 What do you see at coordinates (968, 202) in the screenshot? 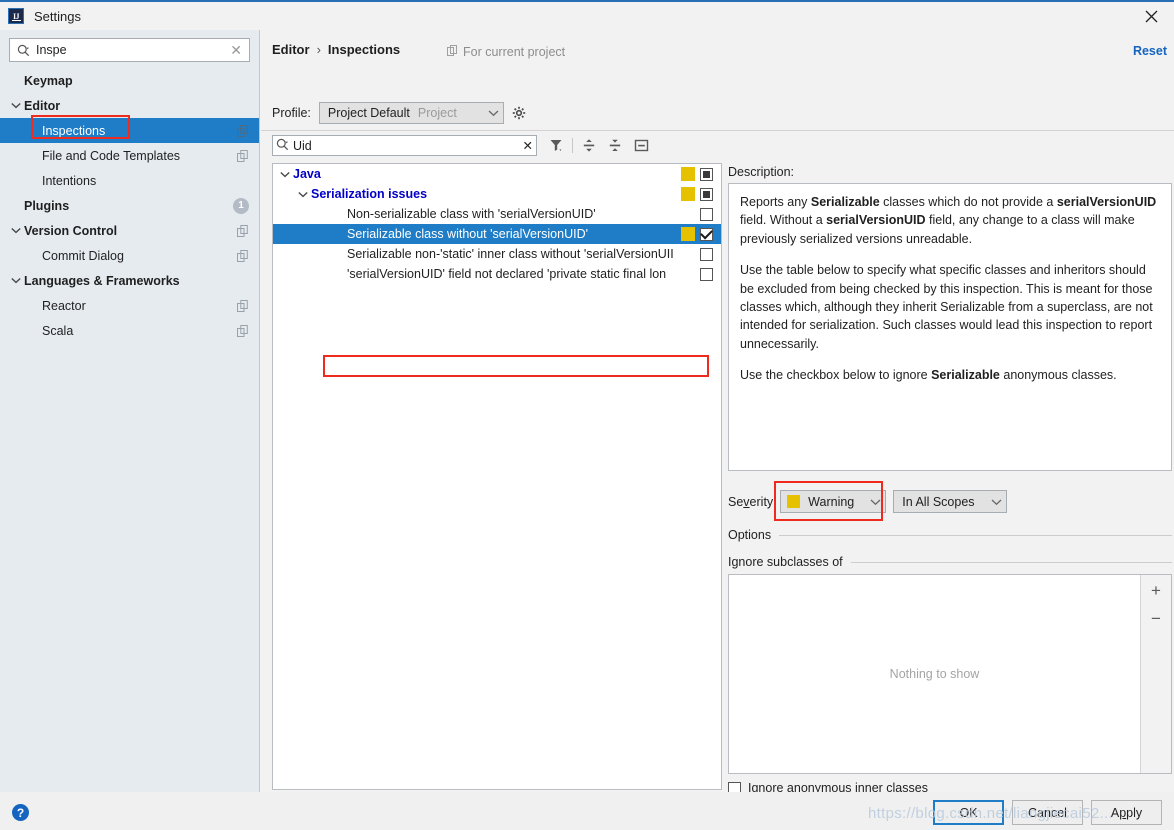
I see `description-text-run: classes which do not provide a` at bounding box center [968, 202].